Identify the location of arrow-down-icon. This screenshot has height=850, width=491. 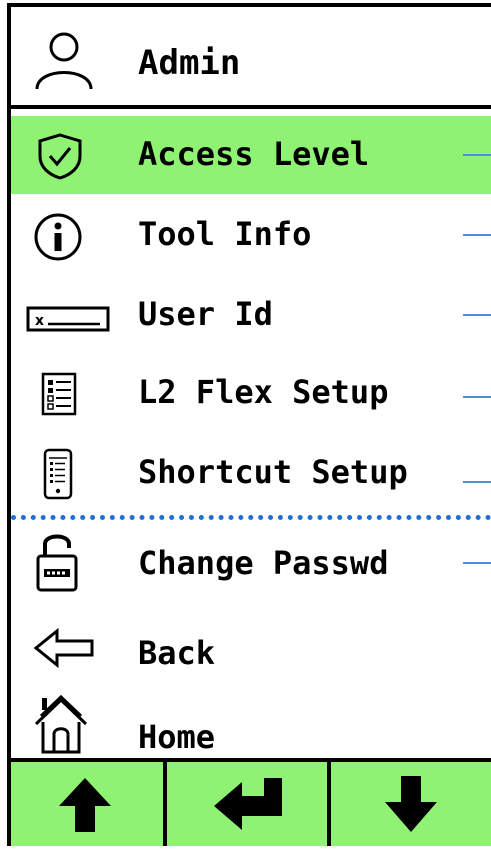
(411, 806).